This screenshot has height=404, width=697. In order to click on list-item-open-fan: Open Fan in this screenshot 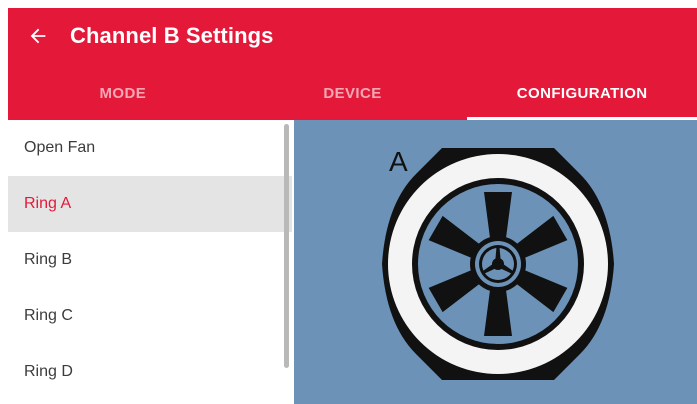, I will do `click(150, 148)`.